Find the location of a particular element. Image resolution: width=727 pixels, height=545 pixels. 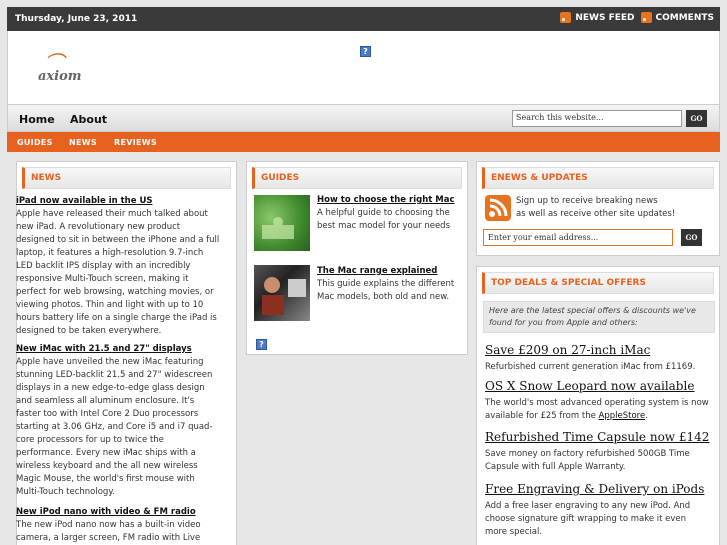

nav-about: About is located at coordinates (88, 119).